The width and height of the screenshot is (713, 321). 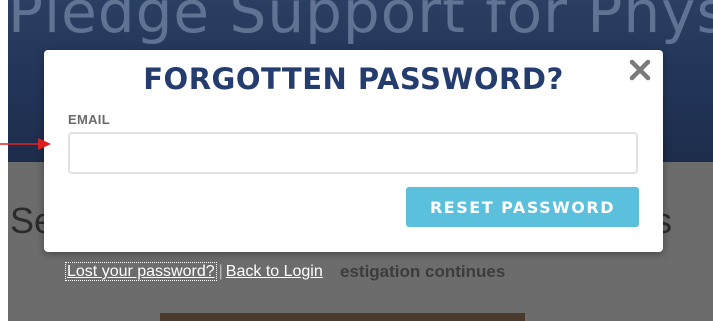 I want to click on email-input, so click(x=353, y=153).